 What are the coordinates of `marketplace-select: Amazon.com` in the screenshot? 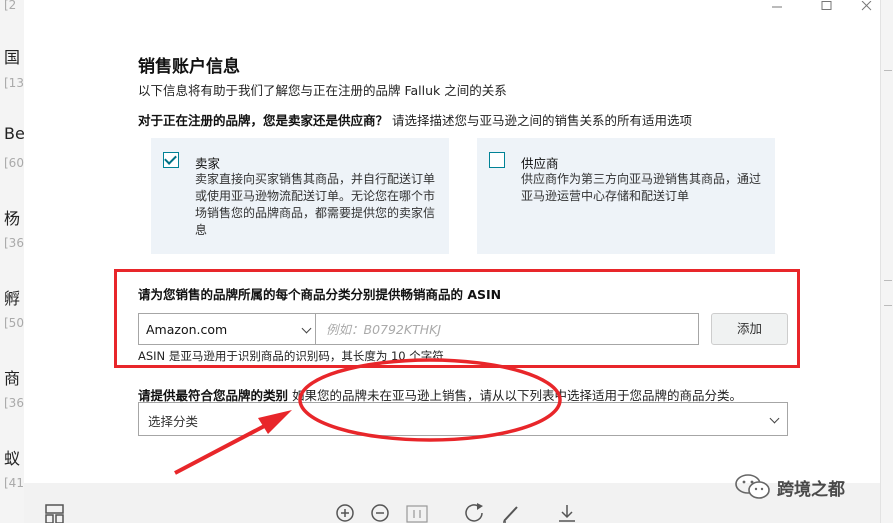 It's located at (227, 329).